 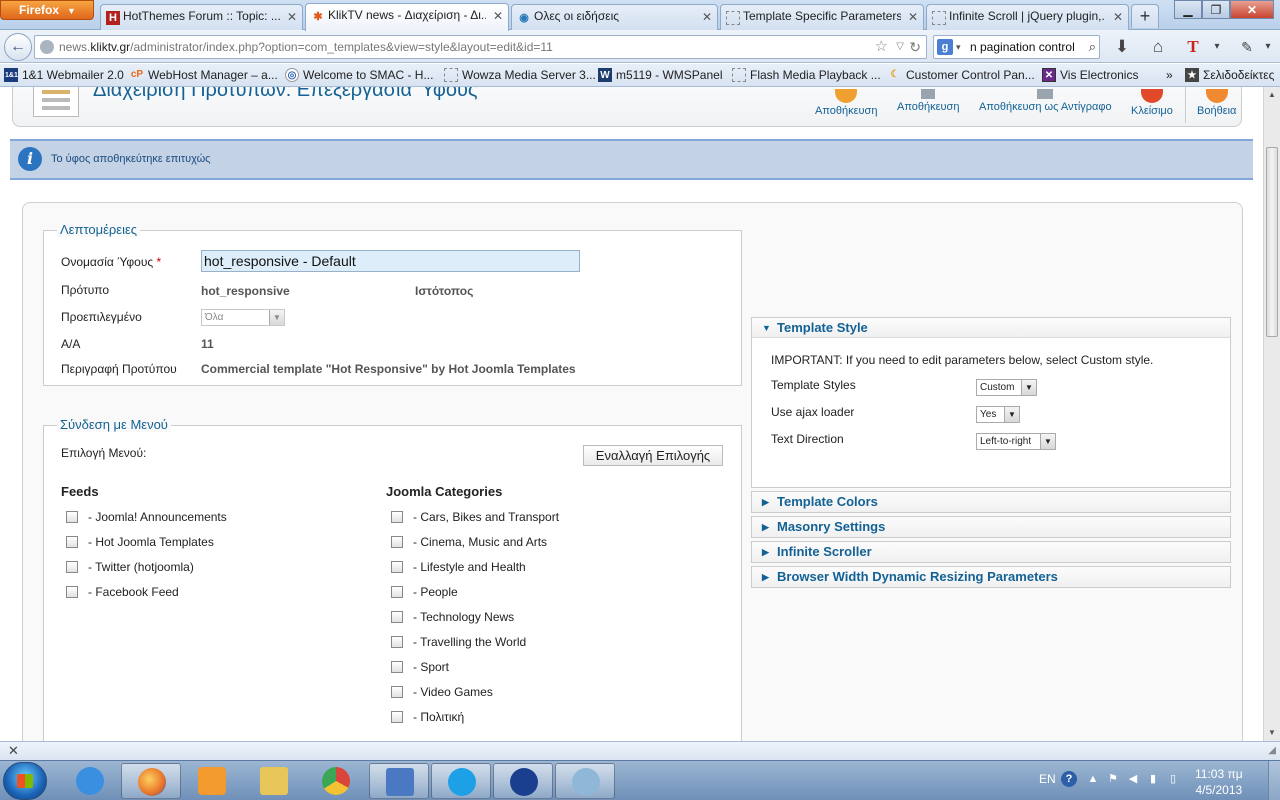 I want to click on tab-oles-eidiseis: ◉ Ολες οι ειδήσεις ✕, so click(x=614, y=17).